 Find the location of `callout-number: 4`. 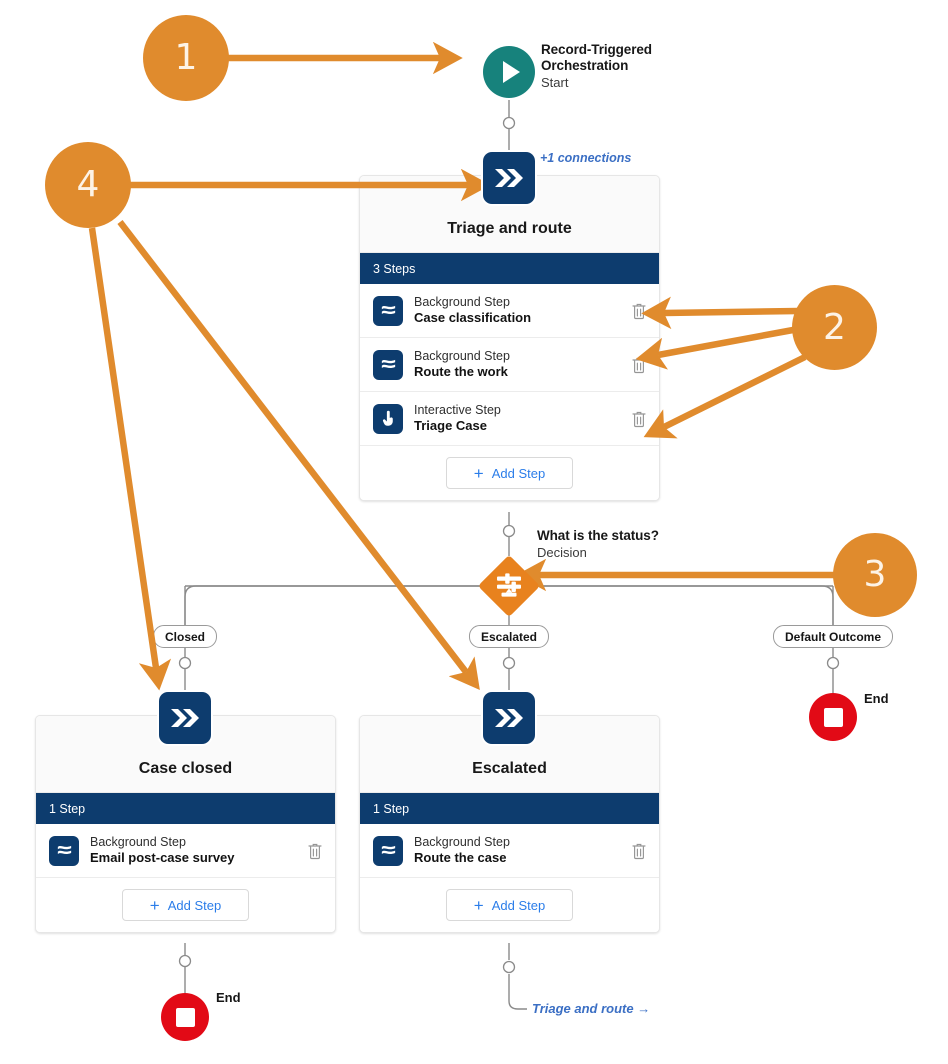

callout-number: 4 is located at coordinates (88, 184).